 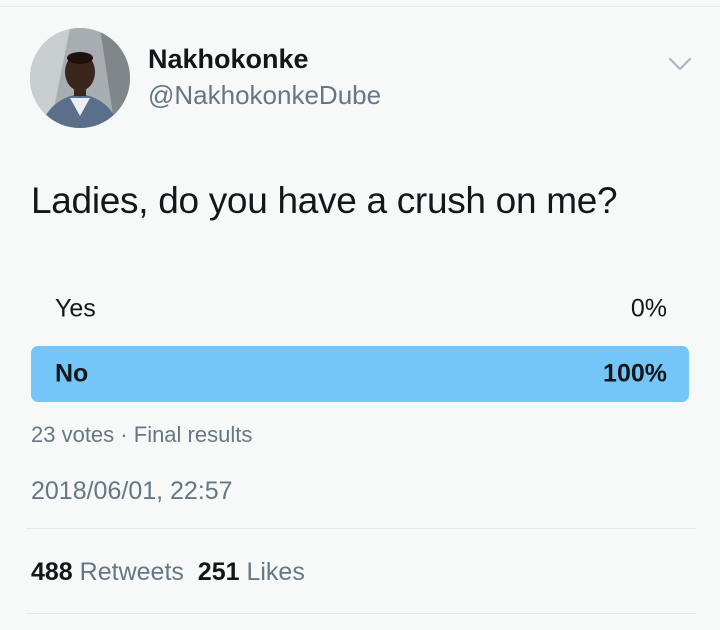 I want to click on avatar, so click(x=80, y=78).